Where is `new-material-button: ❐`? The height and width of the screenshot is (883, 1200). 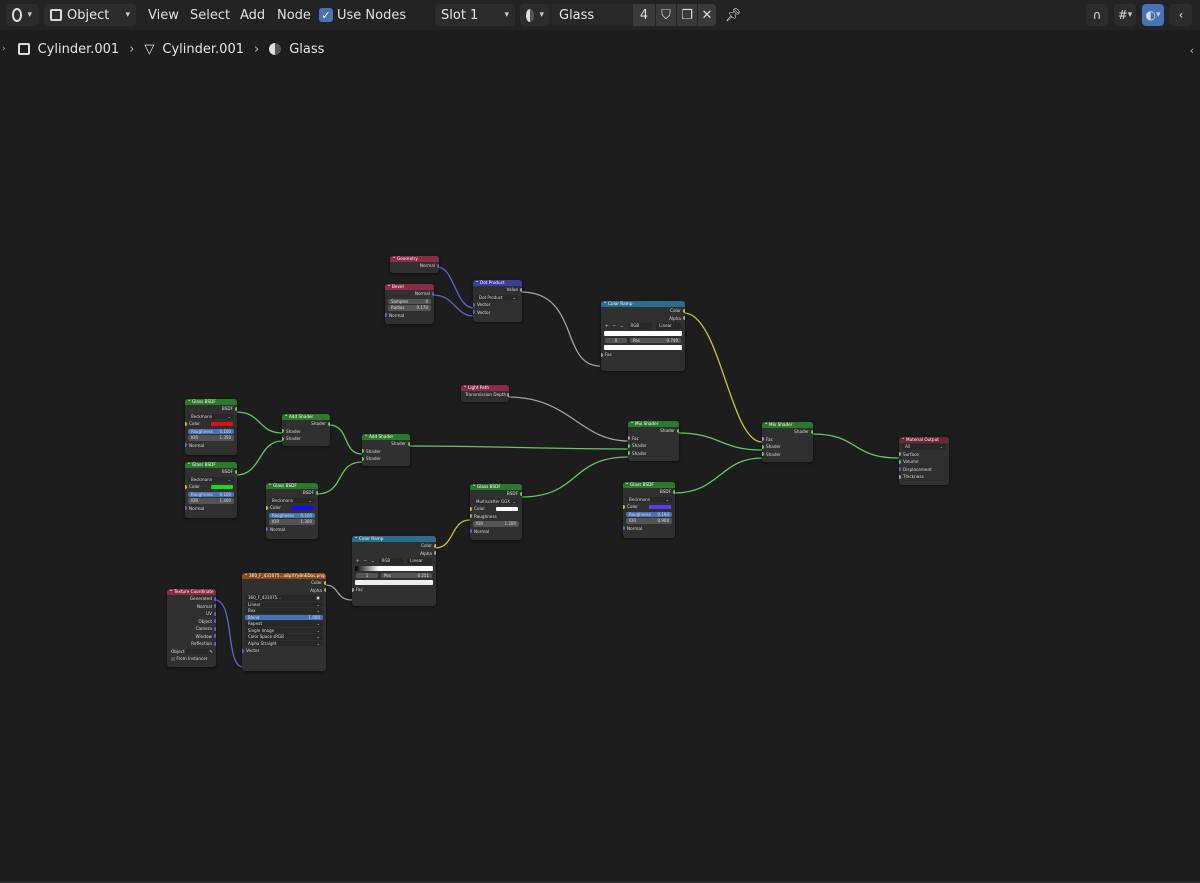 new-material-button: ❐ is located at coordinates (687, 15).